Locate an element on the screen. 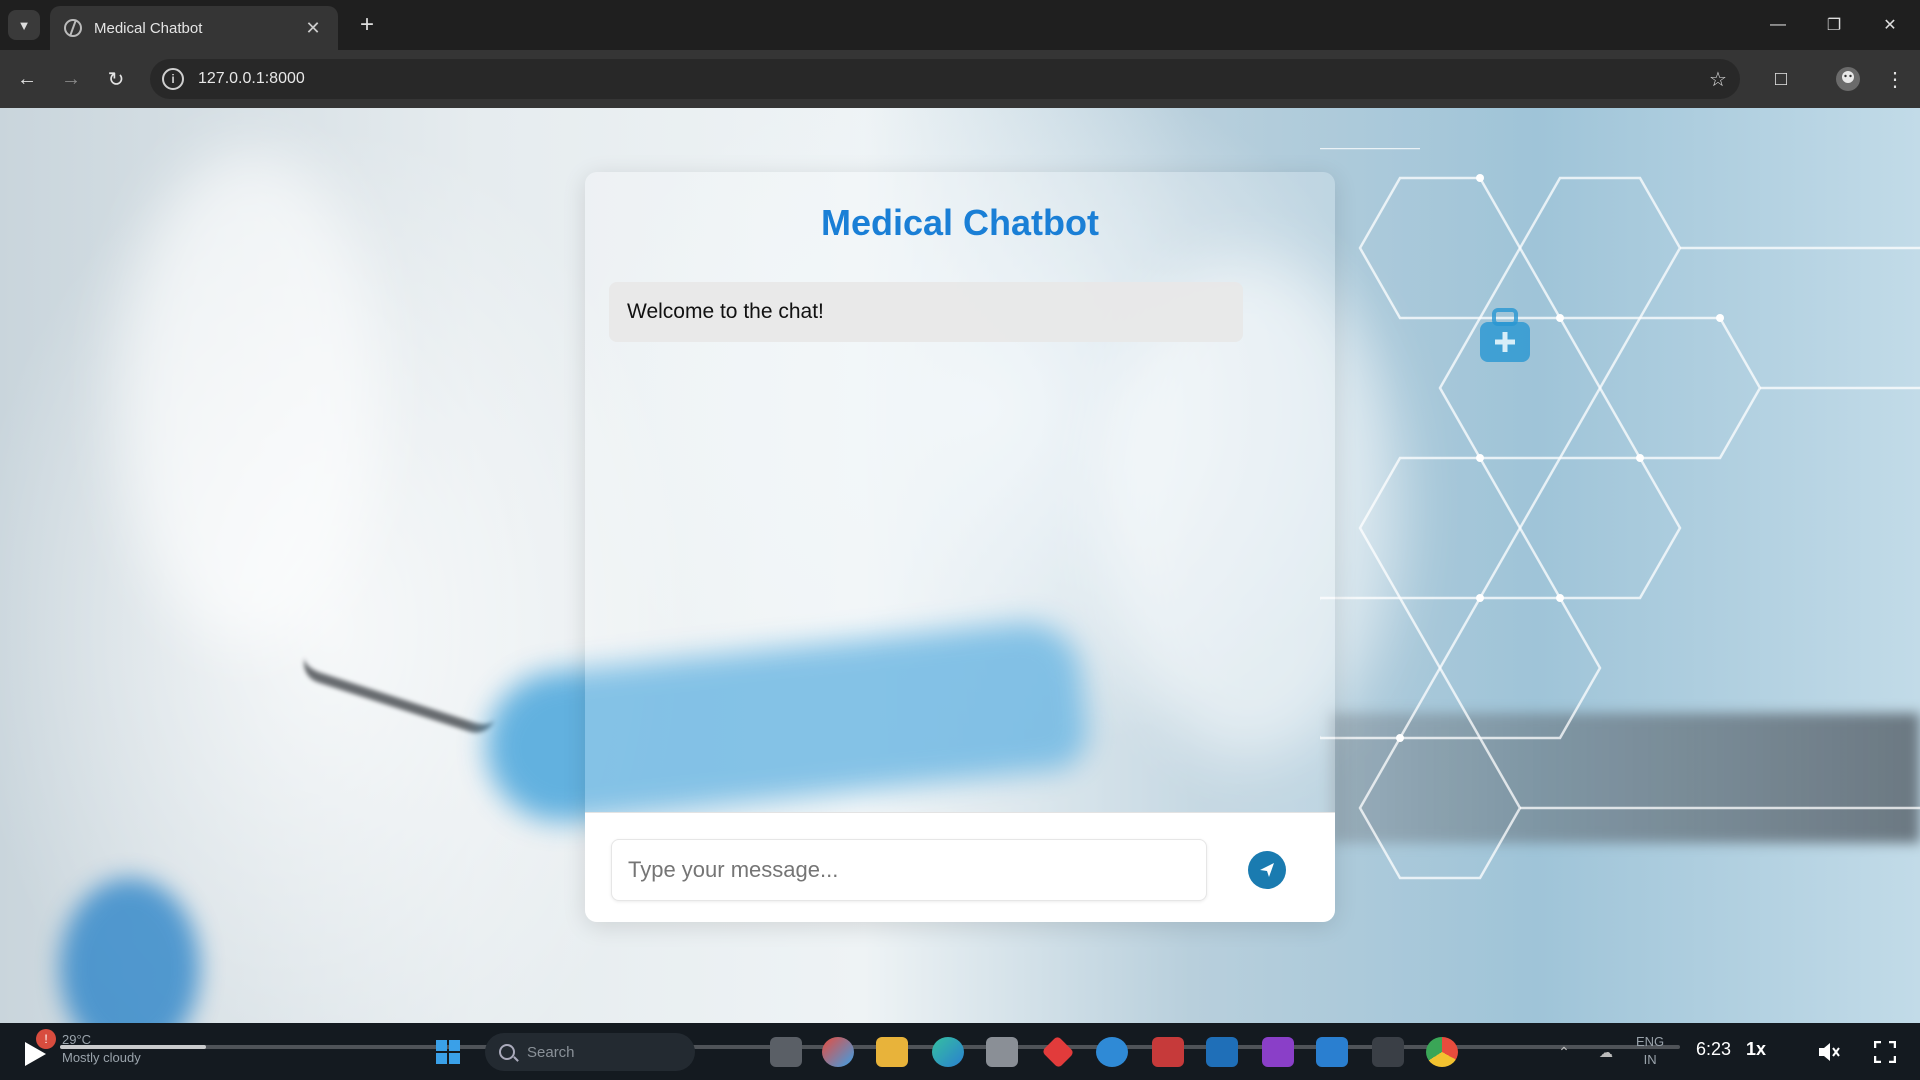 The width and height of the screenshot is (1920, 1080). forward-arrow-icon: → is located at coordinates (71, 79).